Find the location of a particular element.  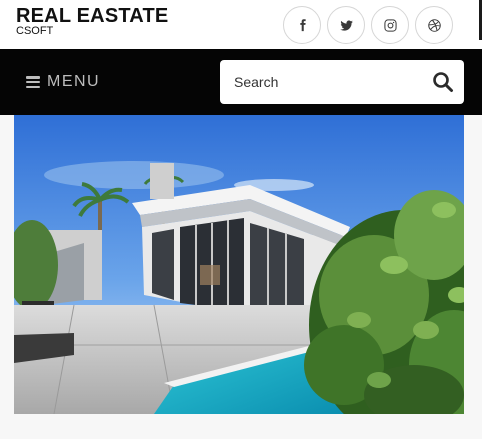

hamburger-icon is located at coordinates (33, 82).